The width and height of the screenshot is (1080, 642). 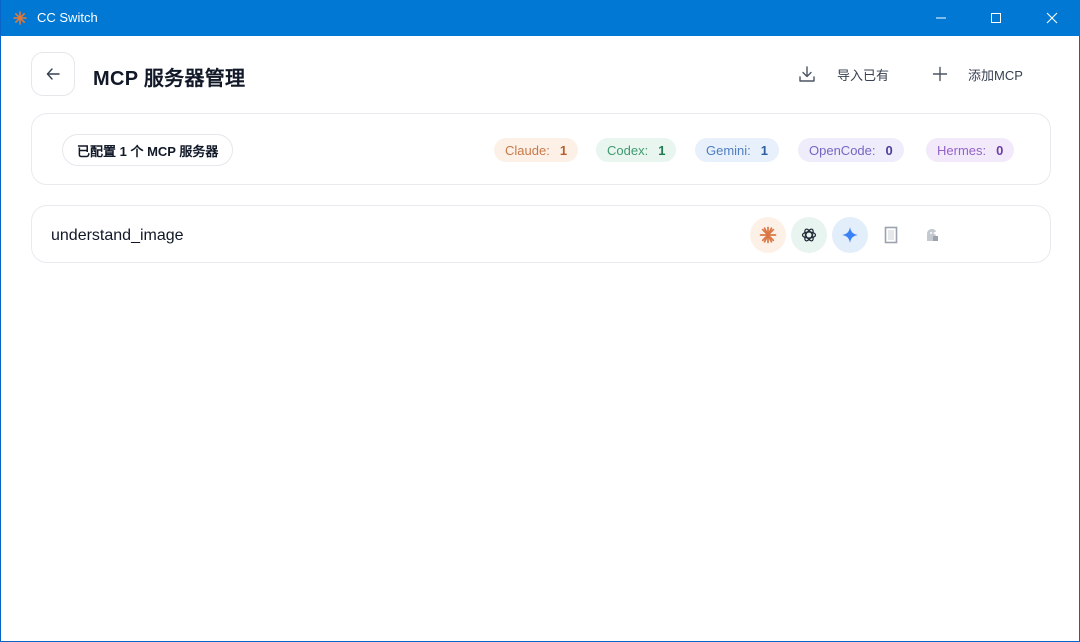 I want to click on import-existing-label: 导入已有, so click(x=863, y=75).